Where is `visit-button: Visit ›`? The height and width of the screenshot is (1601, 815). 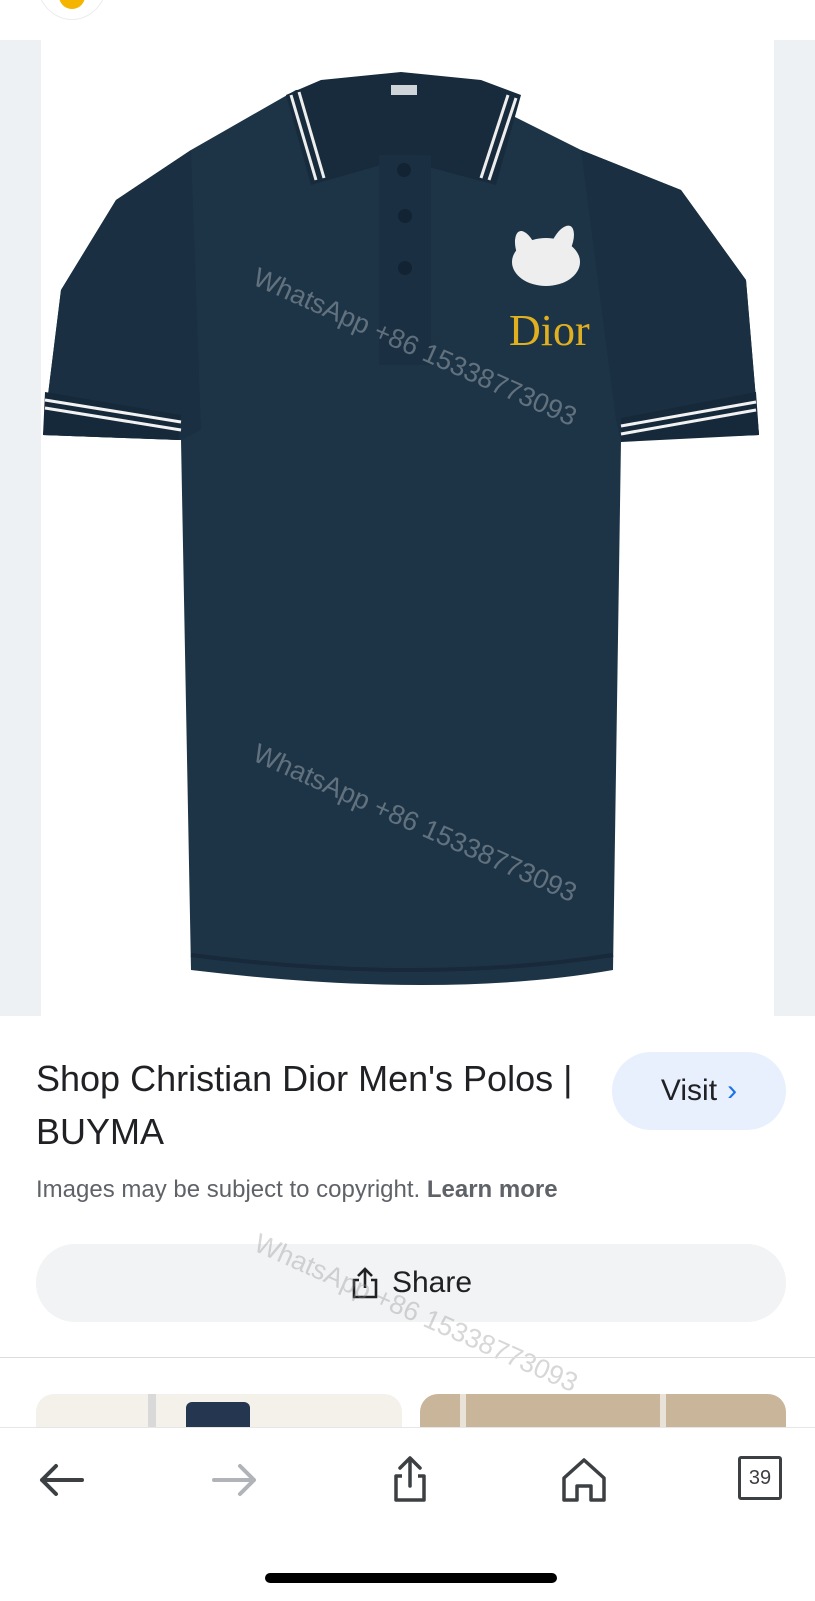
visit-button: Visit › is located at coordinates (699, 1091).